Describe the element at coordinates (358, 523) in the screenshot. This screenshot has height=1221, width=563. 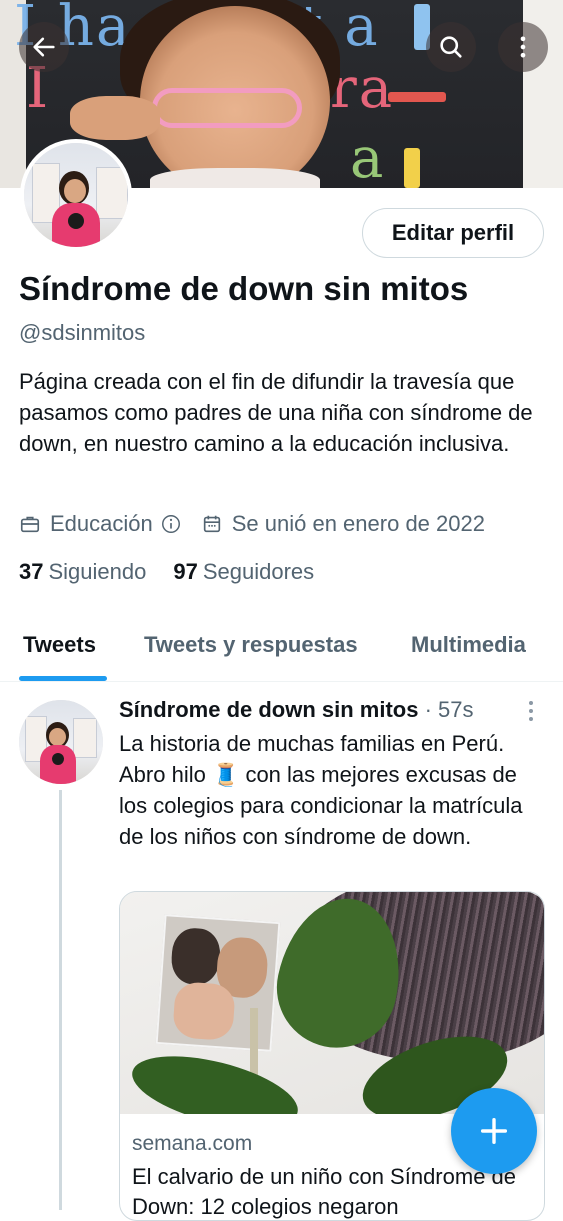
I see `profile-joined: Se unió en enero de 2022` at that location.